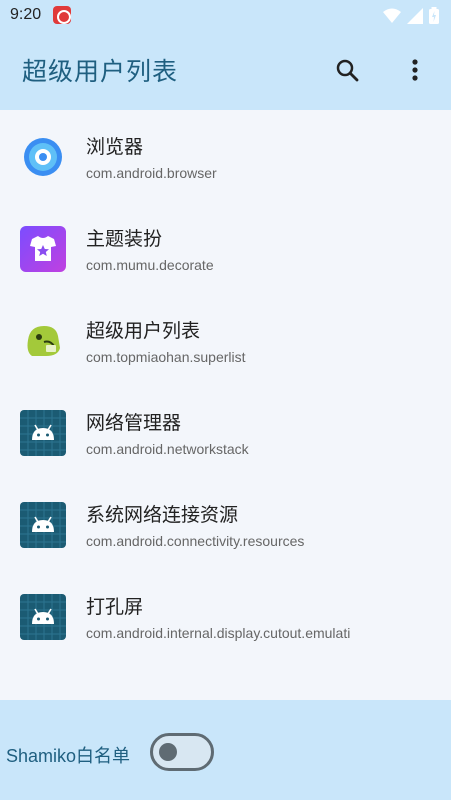 Image resolution: width=451 pixels, height=800 pixels. I want to click on app-name: 浏览器, so click(115, 147).